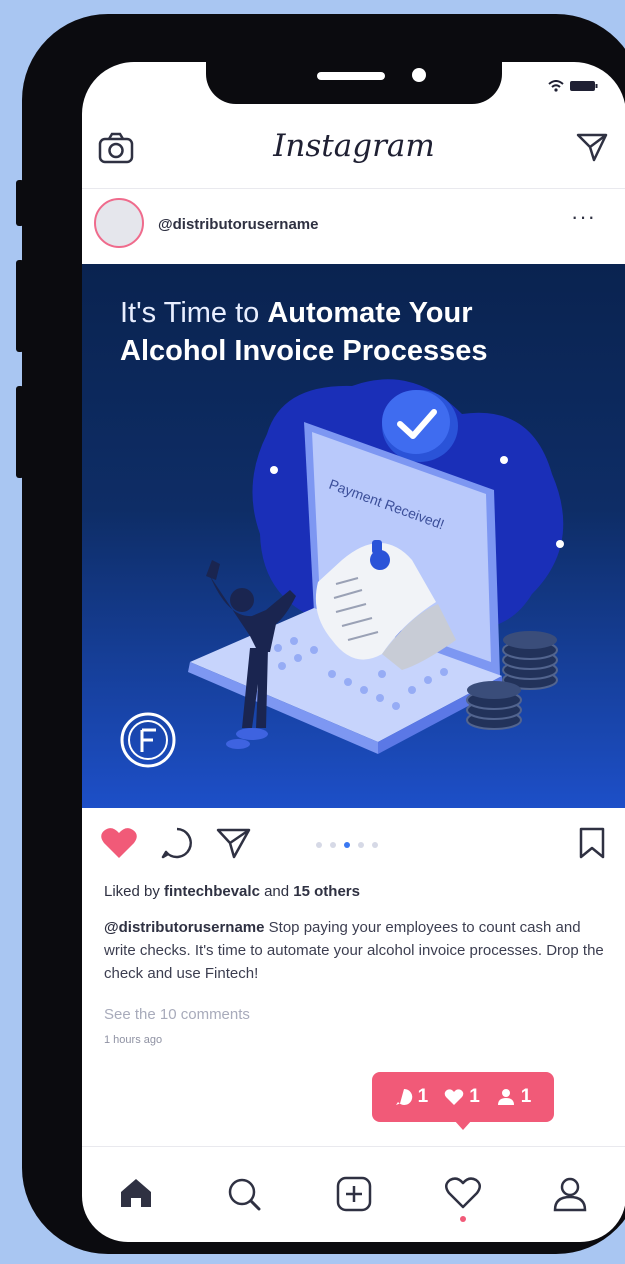 The width and height of the screenshot is (625, 1264). Describe the element at coordinates (133, 1040) in the screenshot. I see `post-timestamp: 1 hours ago` at that location.